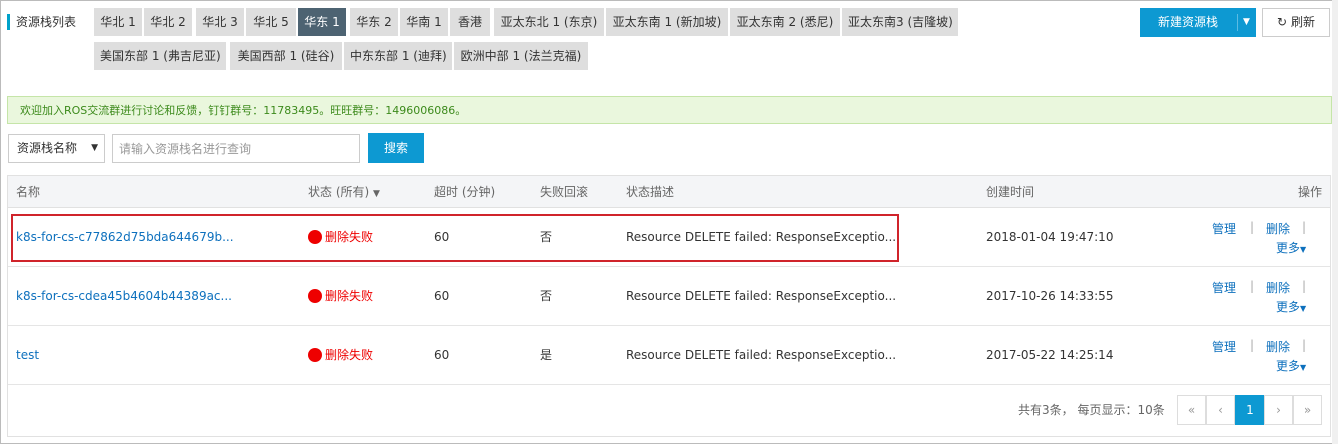  I want to click on refresh-label: 刷新, so click(1302, 22).